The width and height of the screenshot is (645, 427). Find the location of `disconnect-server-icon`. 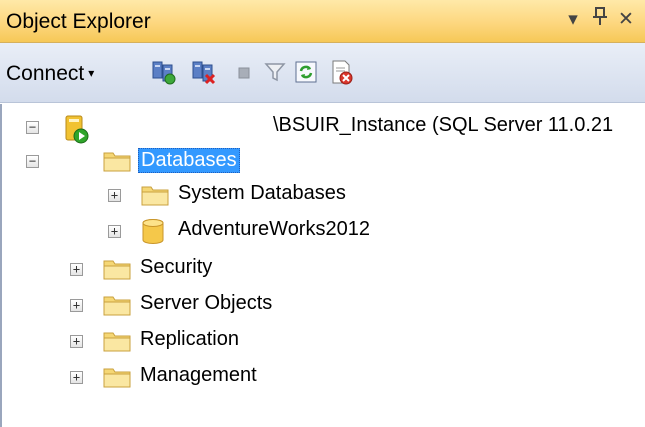

disconnect-server-icon is located at coordinates (203, 72).